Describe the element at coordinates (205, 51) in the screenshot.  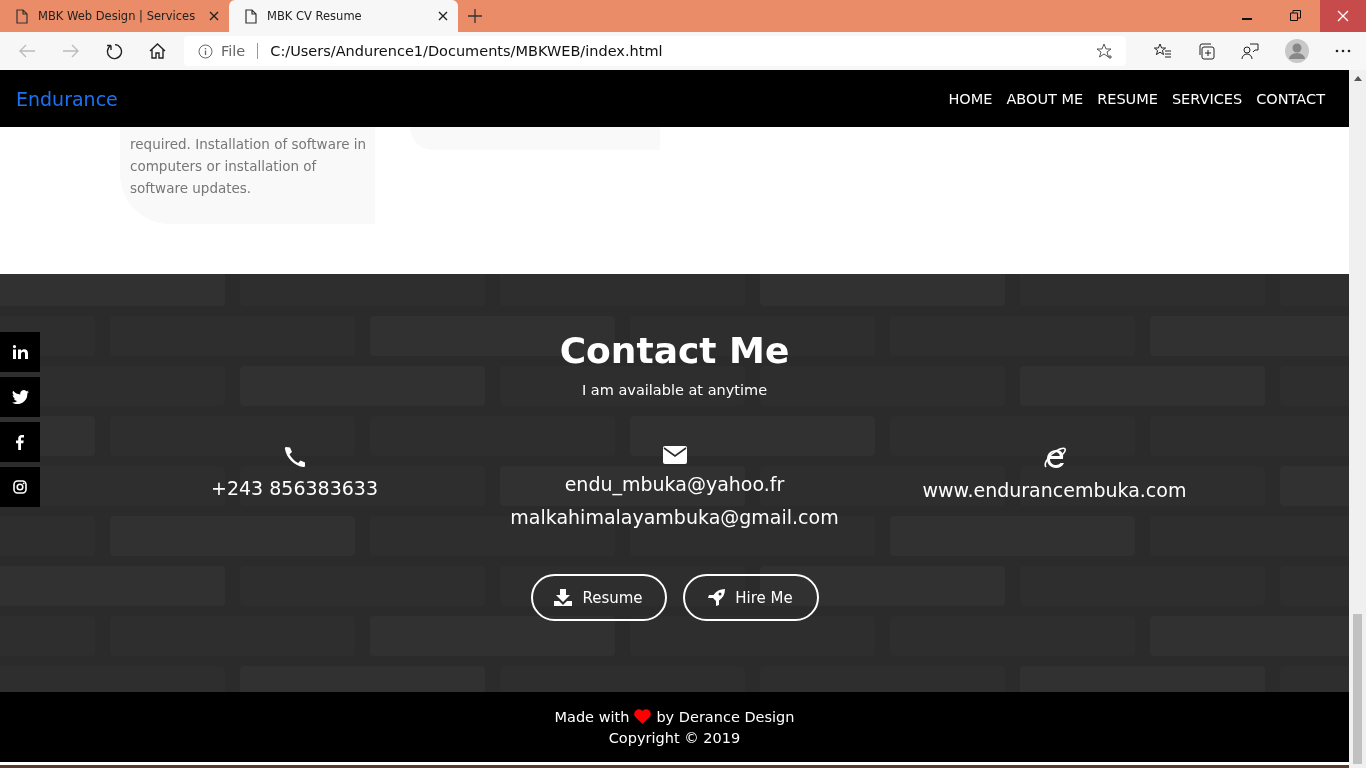
I see `info-icon` at that location.